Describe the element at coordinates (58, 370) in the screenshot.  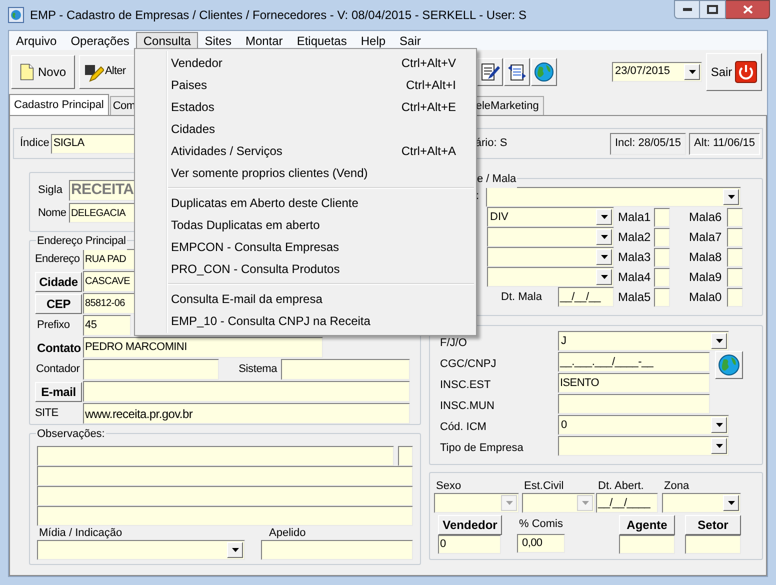
I see `field-label: Contador` at that location.